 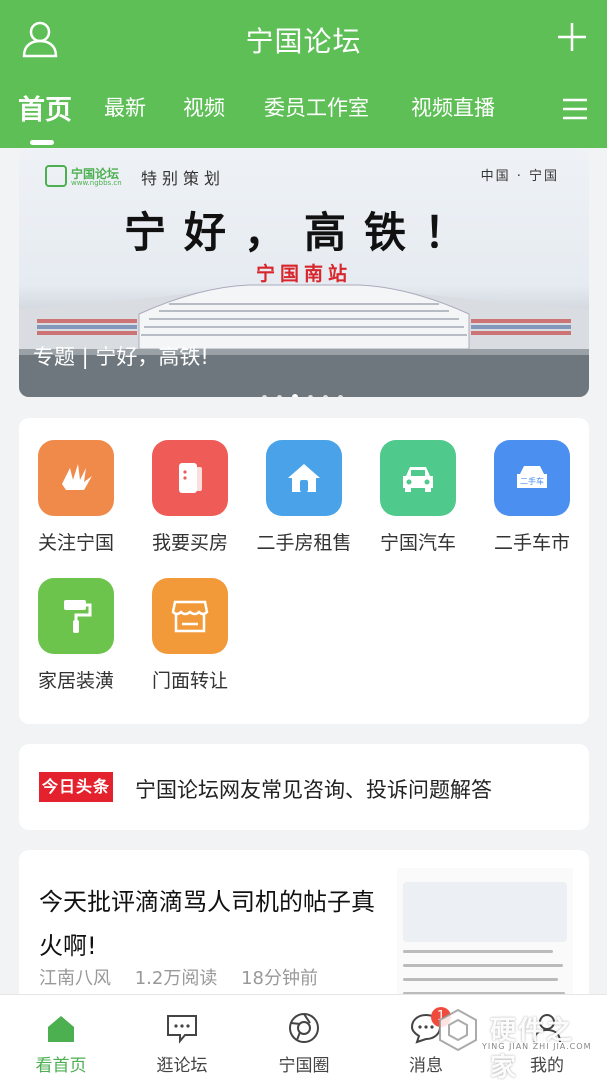 What do you see at coordinates (303, 74) in the screenshot?
I see `app-header: 宁国论坛 首页 最新 视频 委员工作室 视频直播` at bounding box center [303, 74].